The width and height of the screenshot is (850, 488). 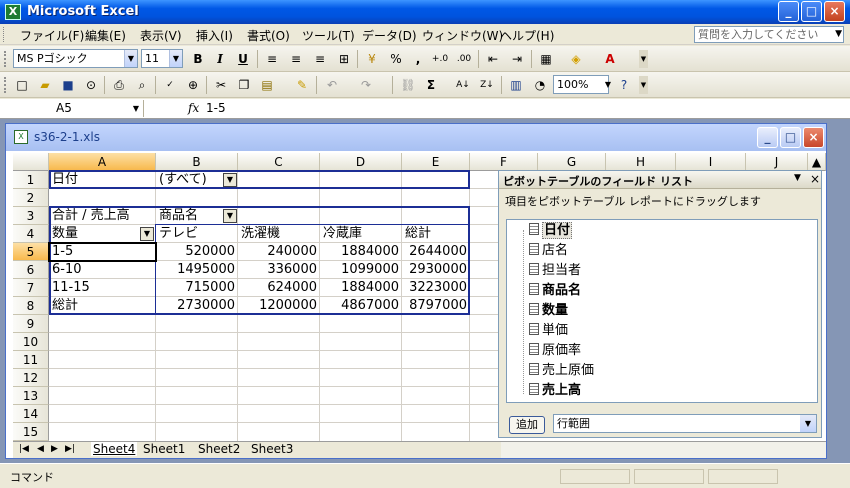 I want to click on decrease-indent-icon: ⇤, so click(x=493, y=59).